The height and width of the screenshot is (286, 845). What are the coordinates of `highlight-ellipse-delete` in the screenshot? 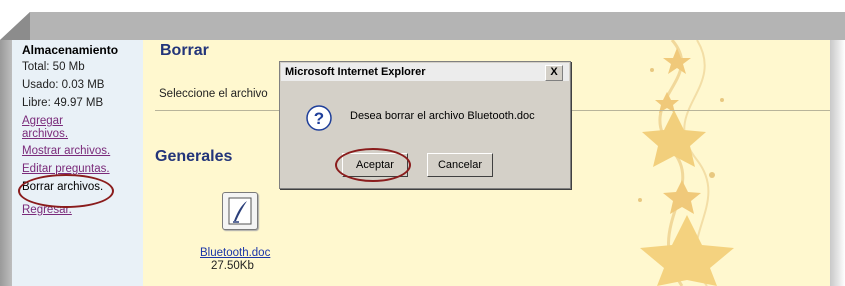 It's located at (66, 191).